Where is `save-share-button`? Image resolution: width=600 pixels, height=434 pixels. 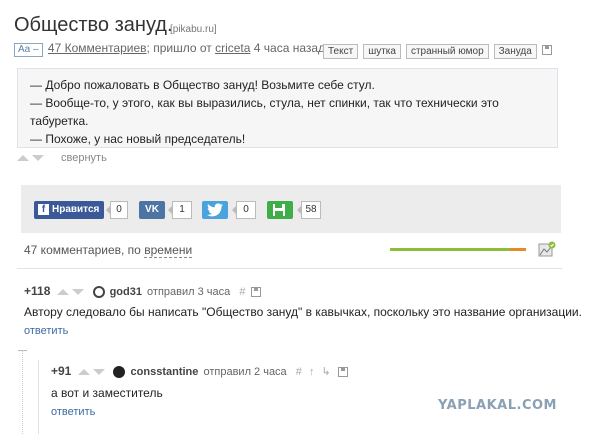 save-share-button is located at coordinates (280, 210).